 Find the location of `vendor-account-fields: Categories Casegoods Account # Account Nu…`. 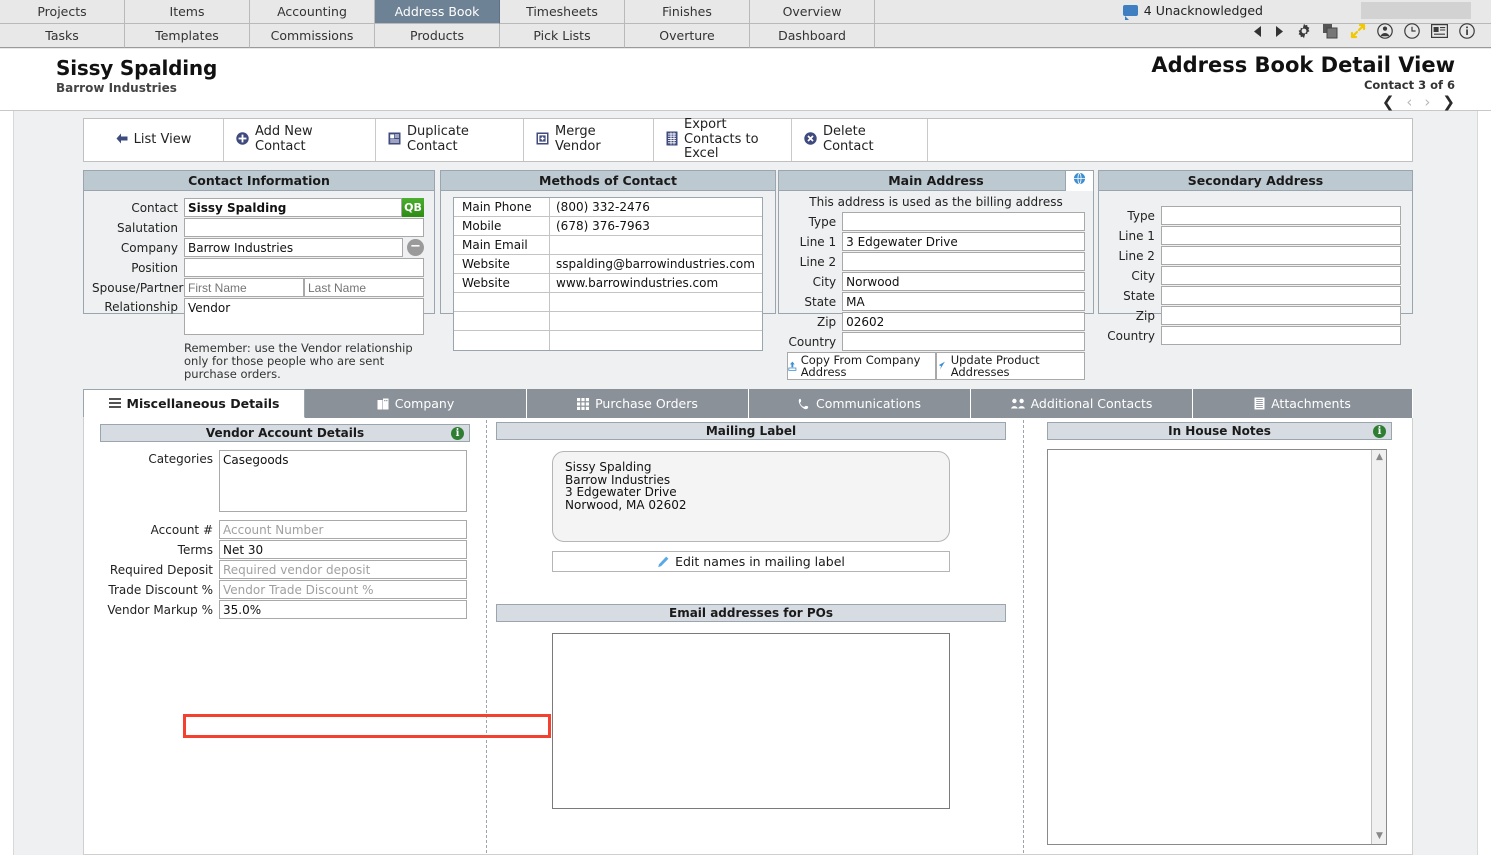

vendor-account-fields: Categories Casegoods Account # Account Nu… is located at coordinates (285, 534).